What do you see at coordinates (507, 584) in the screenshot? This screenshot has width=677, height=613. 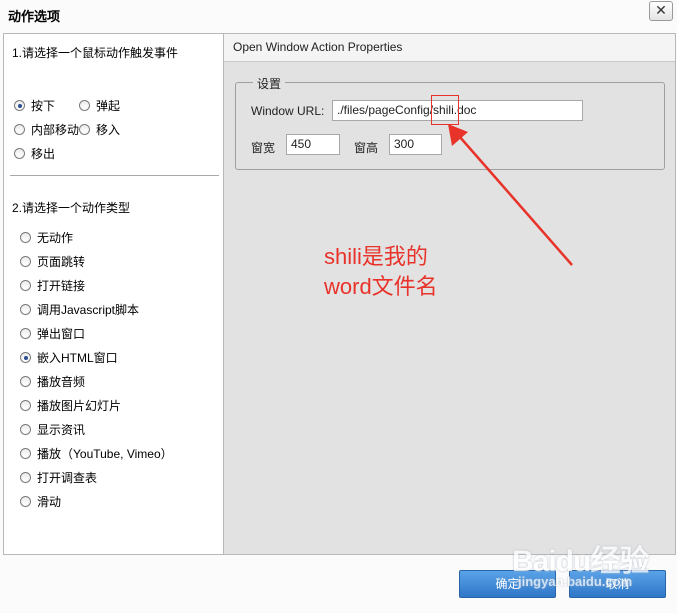 I see `ok-button: 确定` at bounding box center [507, 584].